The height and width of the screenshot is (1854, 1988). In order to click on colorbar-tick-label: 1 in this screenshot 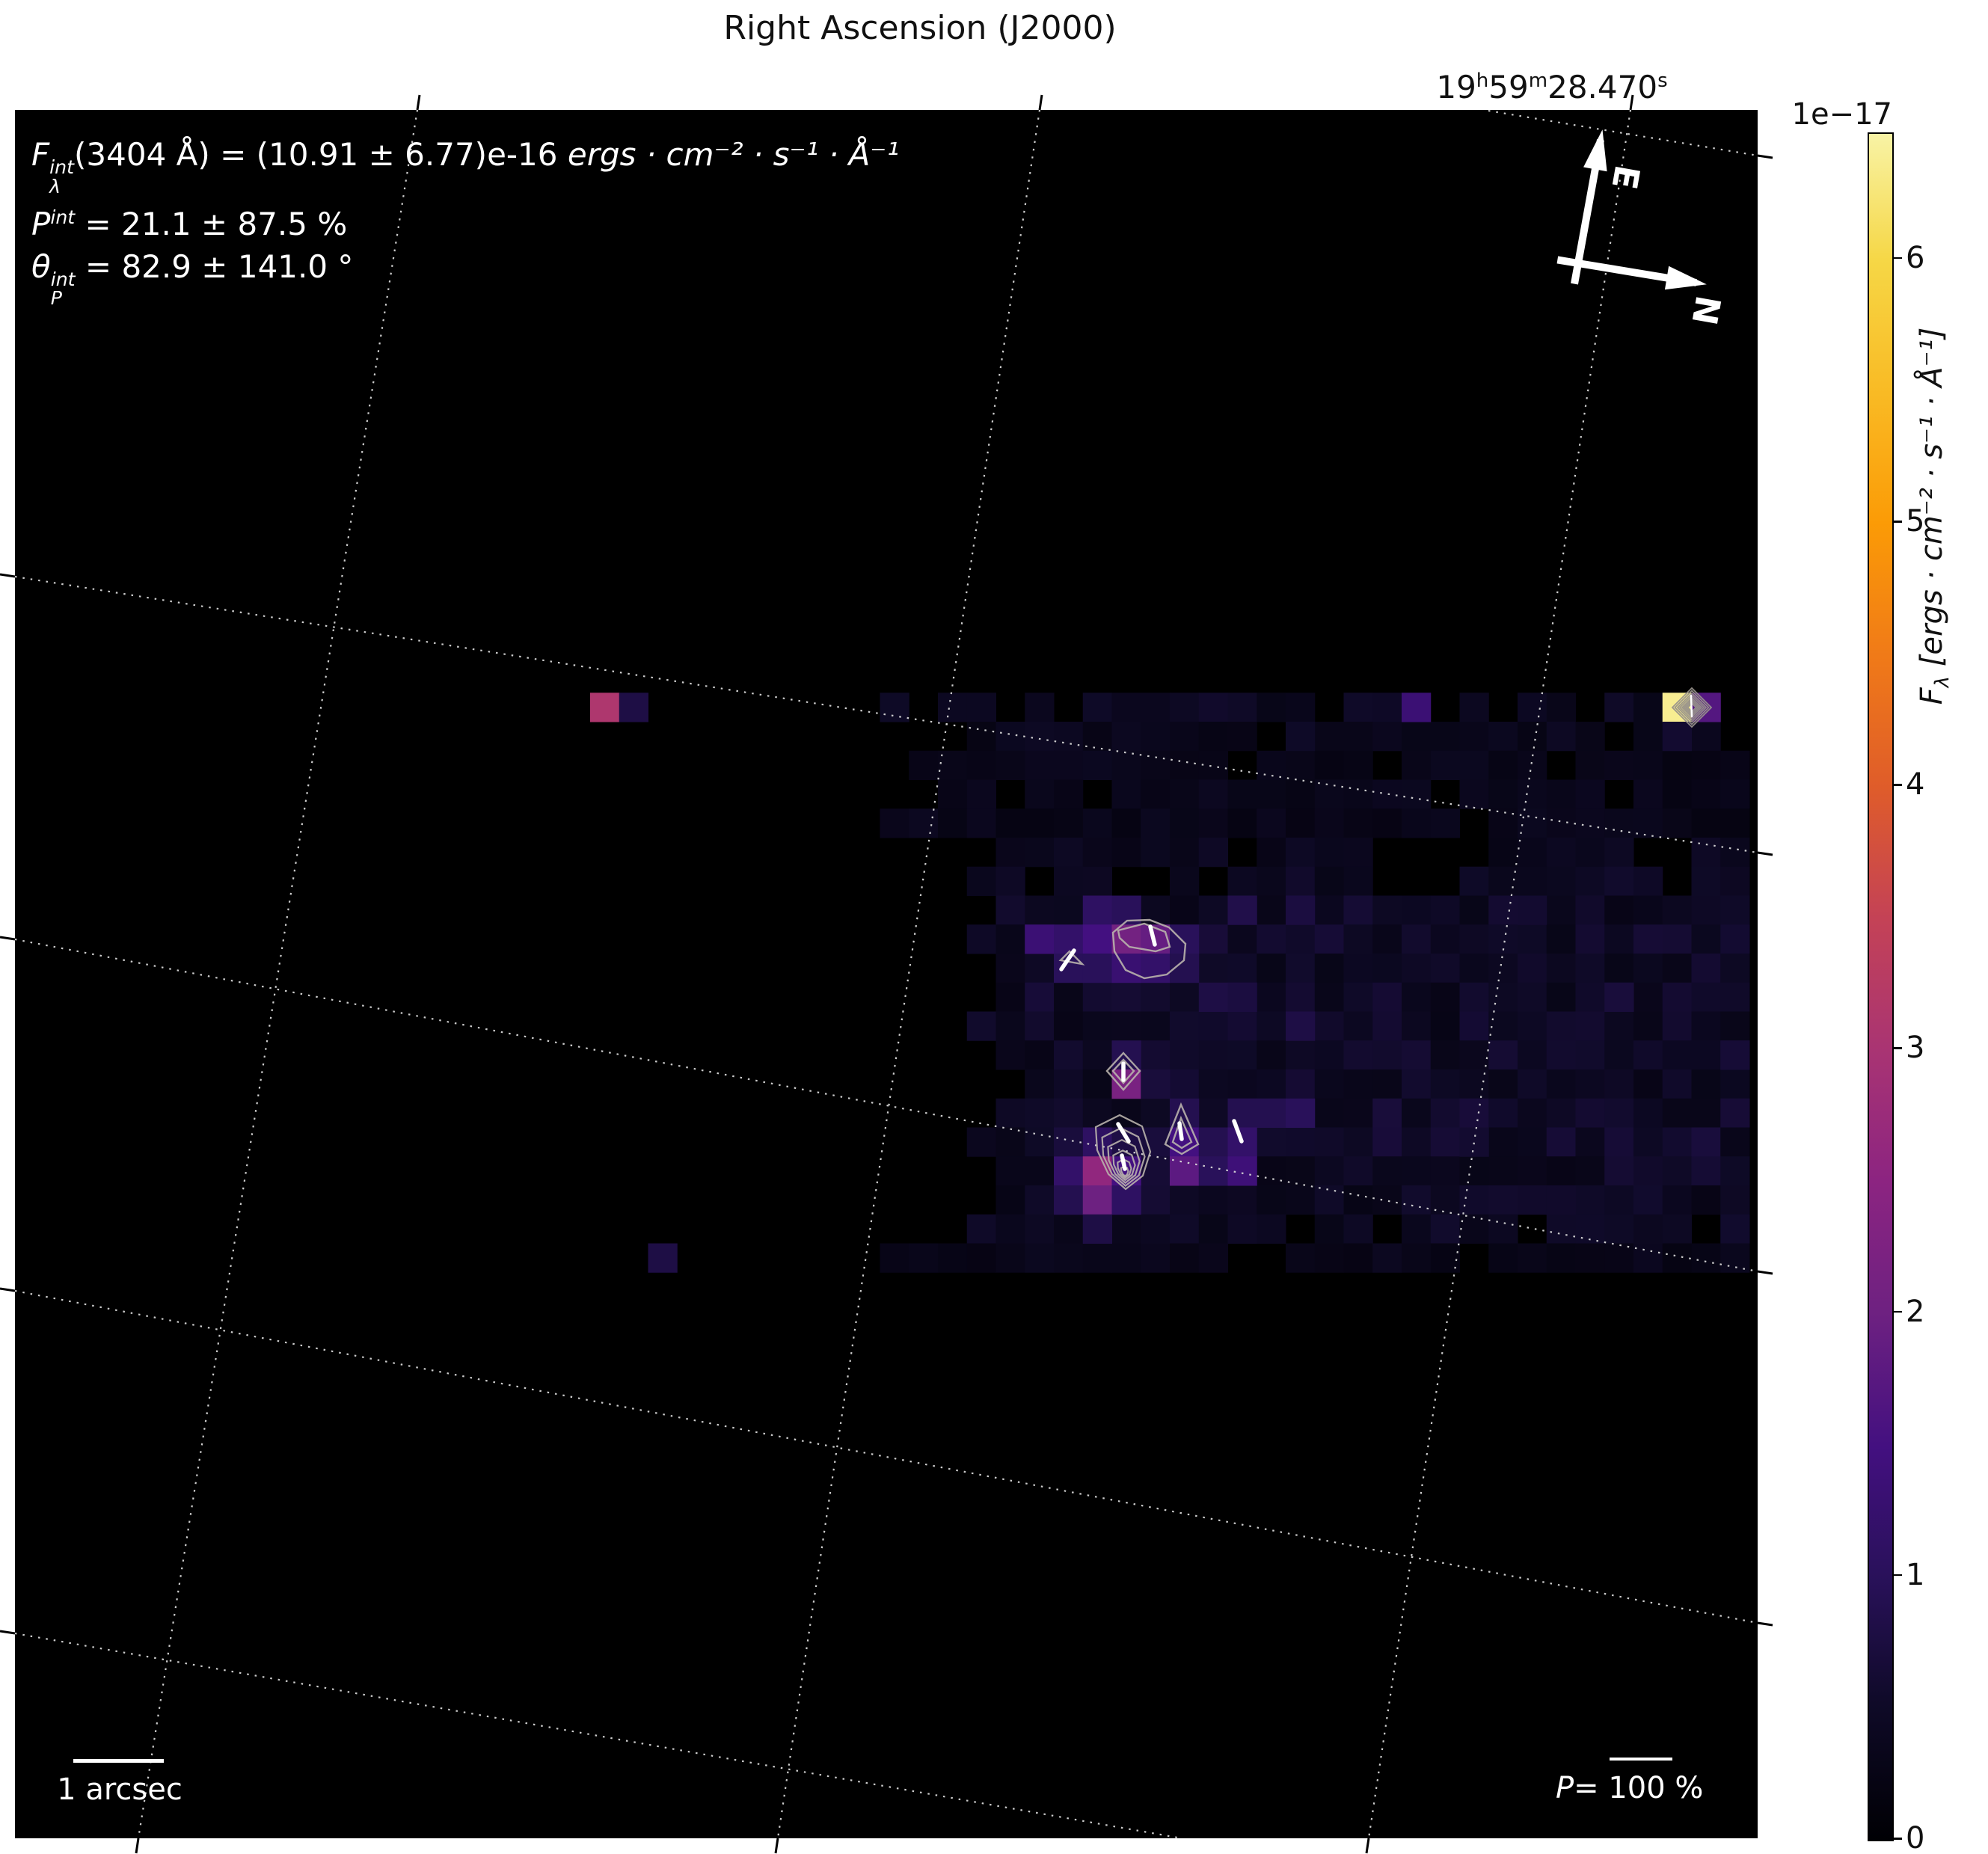, I will do `click(1915, 1574)`.